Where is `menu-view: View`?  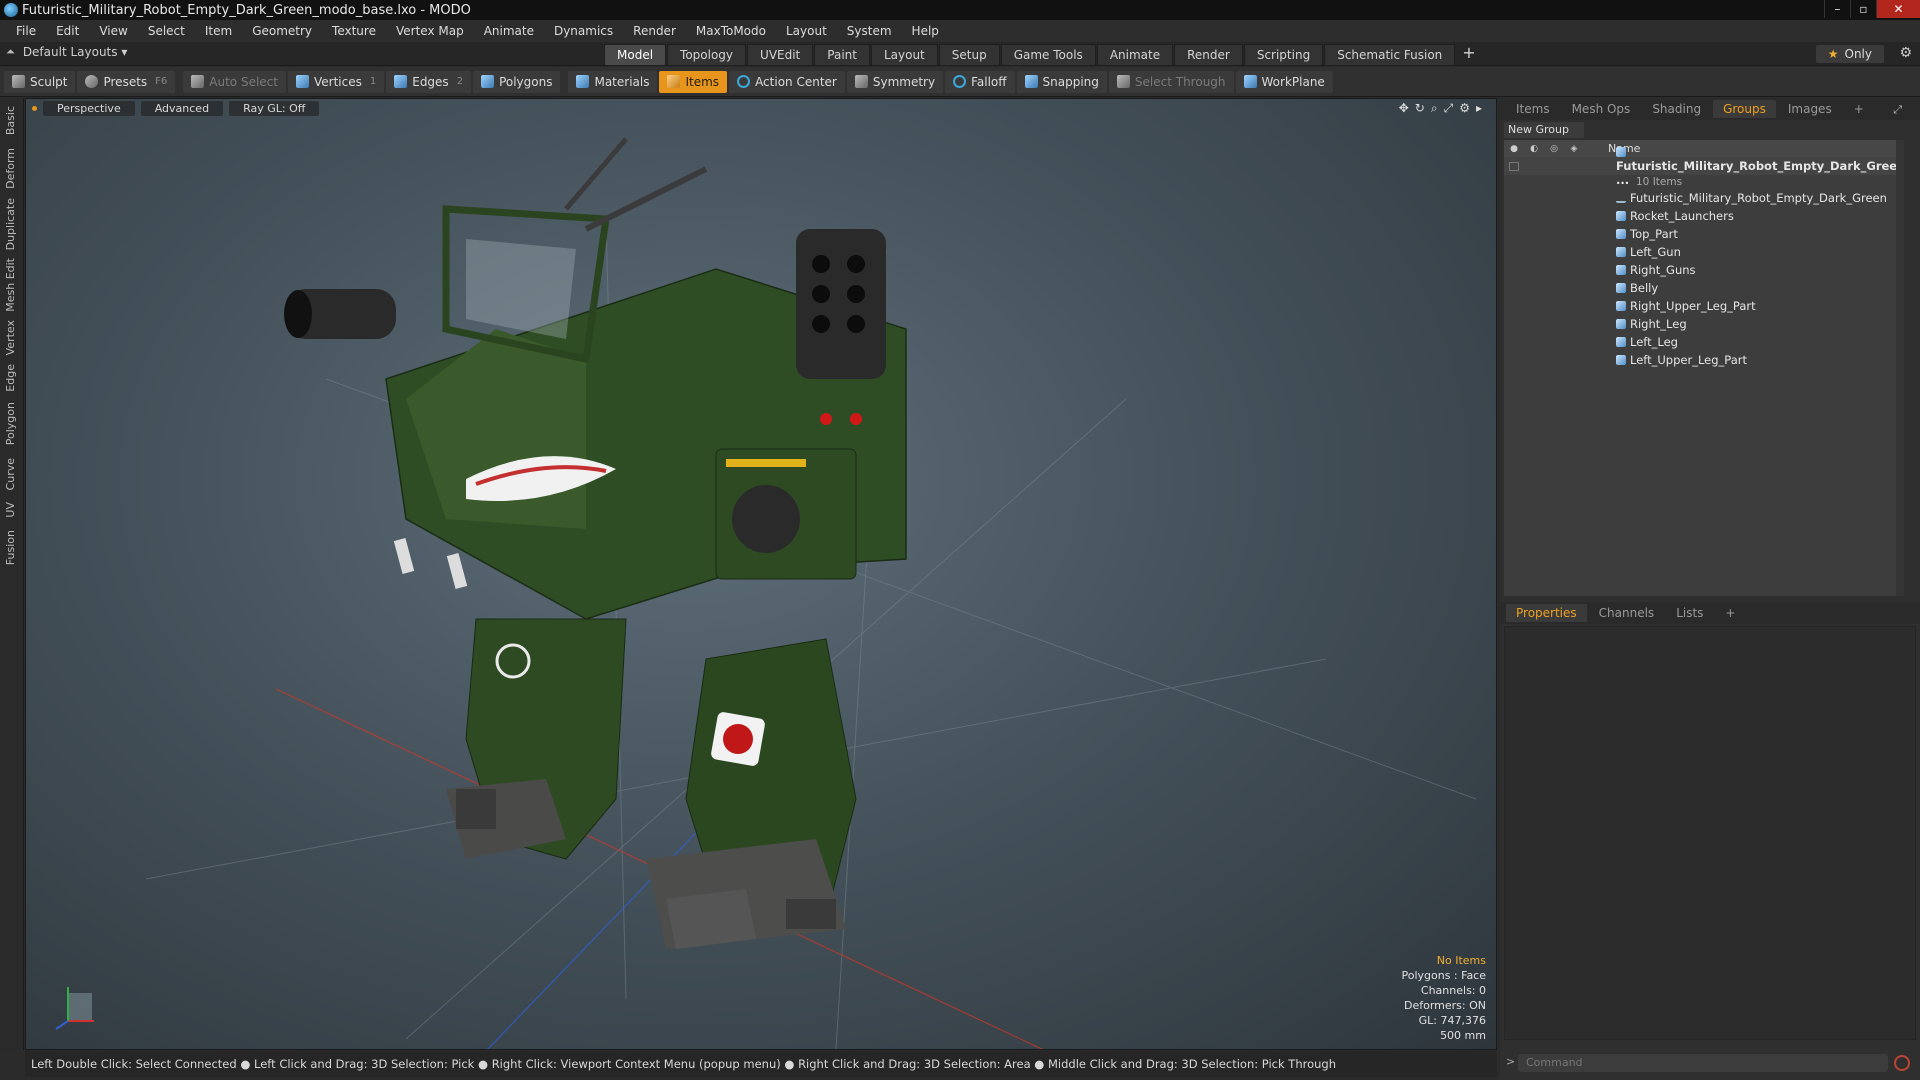 menu-view: View is located at coordinates (113, 31).